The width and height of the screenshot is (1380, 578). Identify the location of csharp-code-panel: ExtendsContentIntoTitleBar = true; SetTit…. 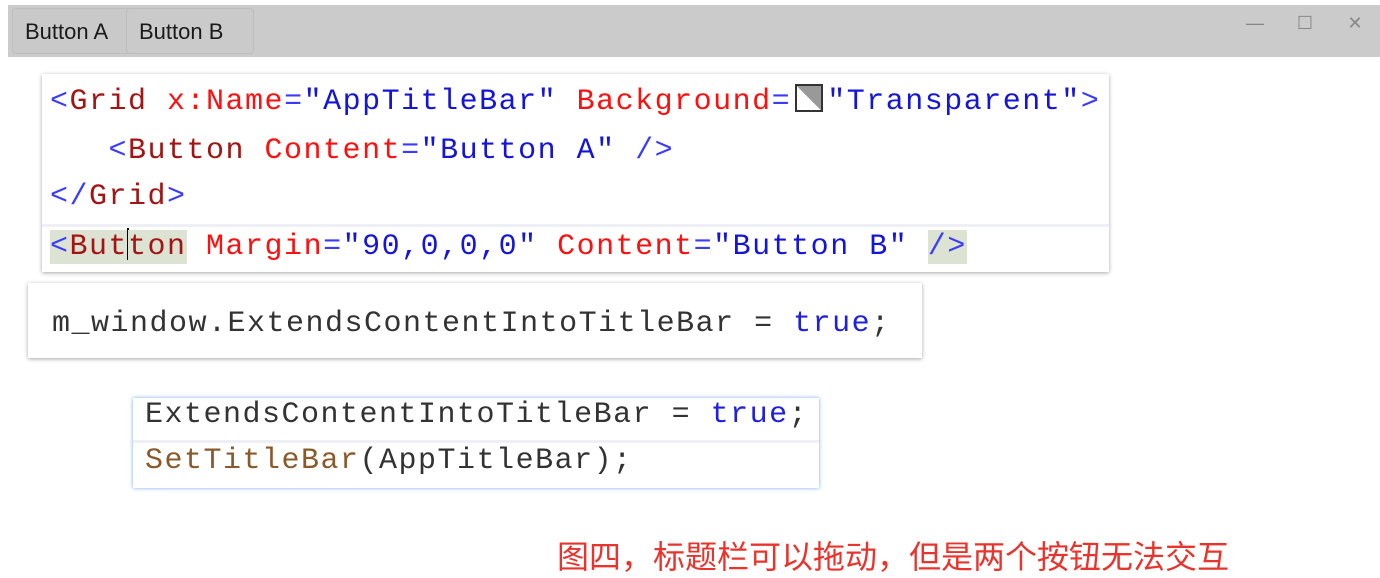
(476, 443).